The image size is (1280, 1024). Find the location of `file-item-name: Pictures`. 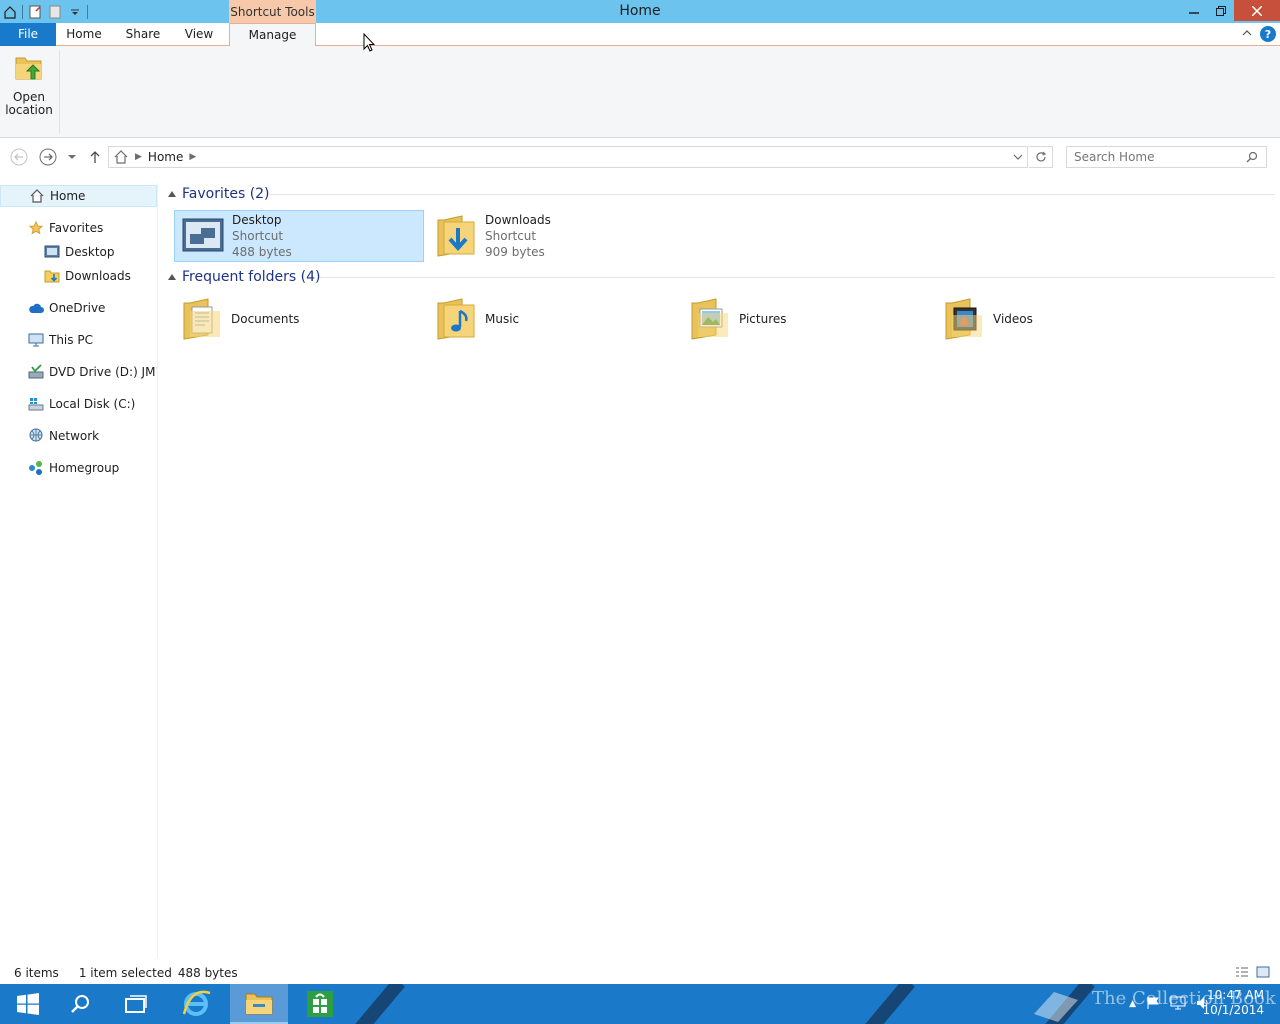

file-item-name: Pictures is located at coordinates (763, 319).